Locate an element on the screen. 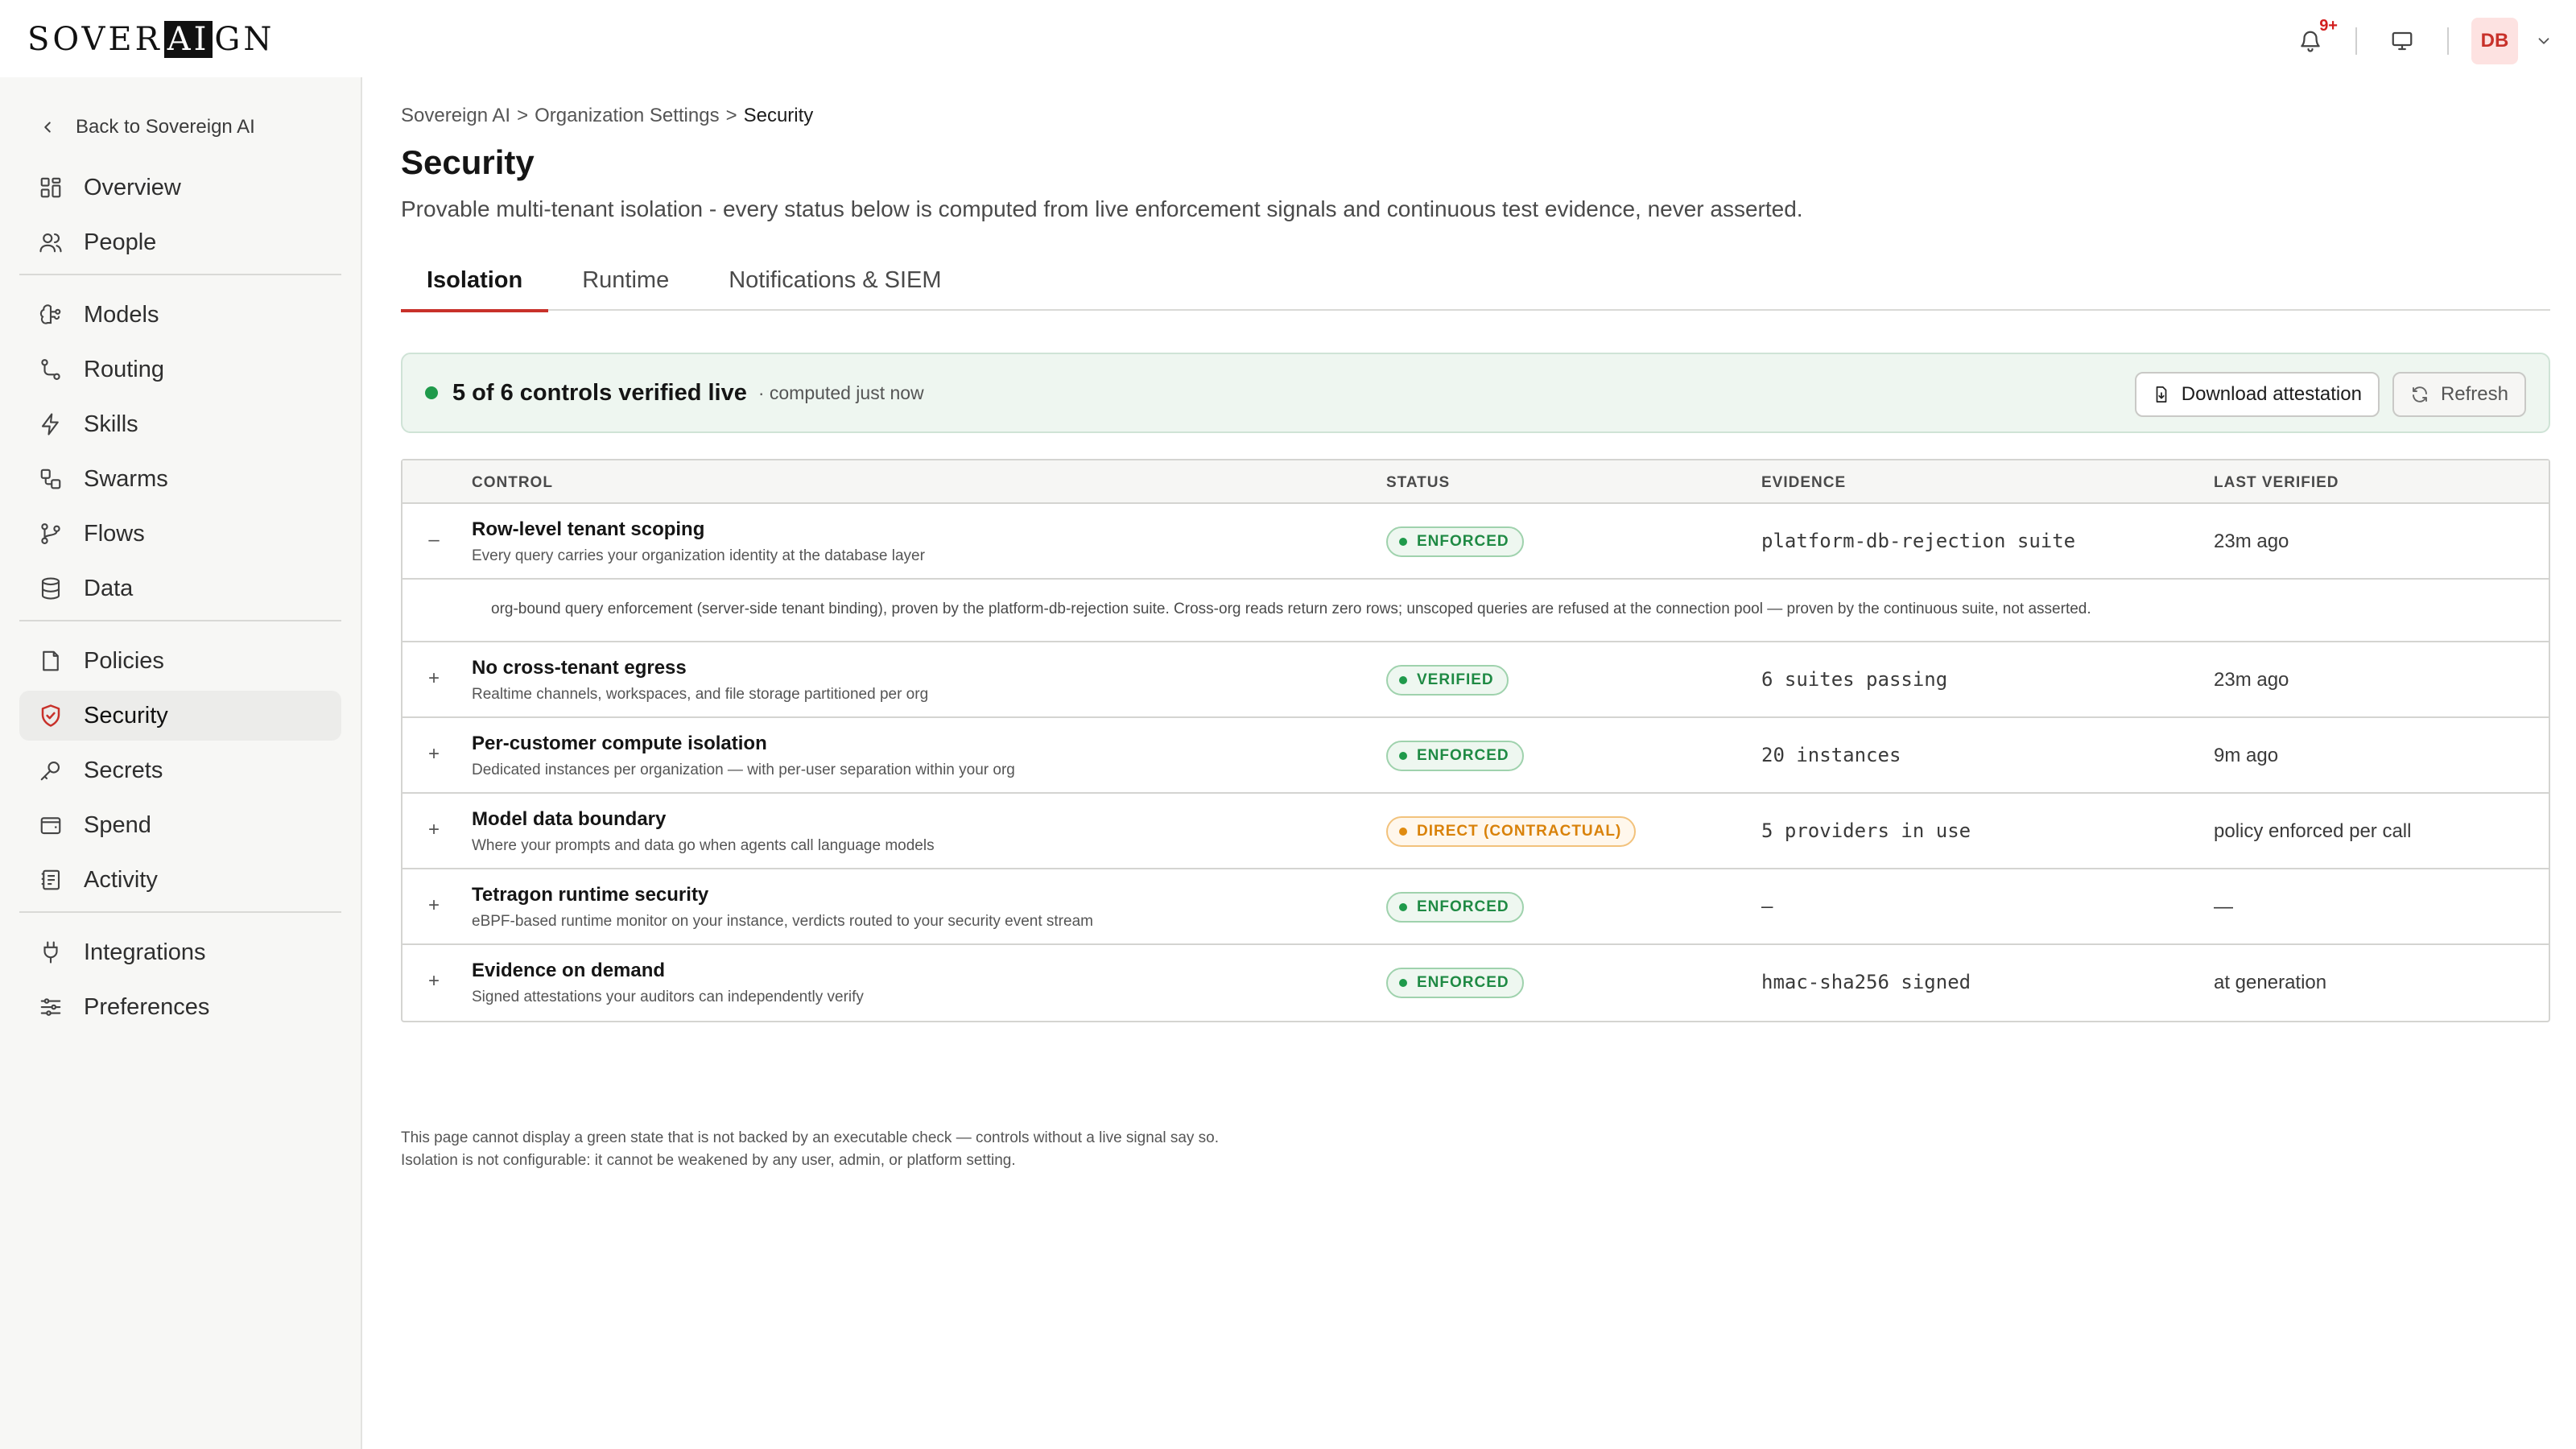 Image resolution: width=2576 pixels, height=1449 pixels. evidence-value: platform-db-rejection suite is located at coordinates (1918, 541).